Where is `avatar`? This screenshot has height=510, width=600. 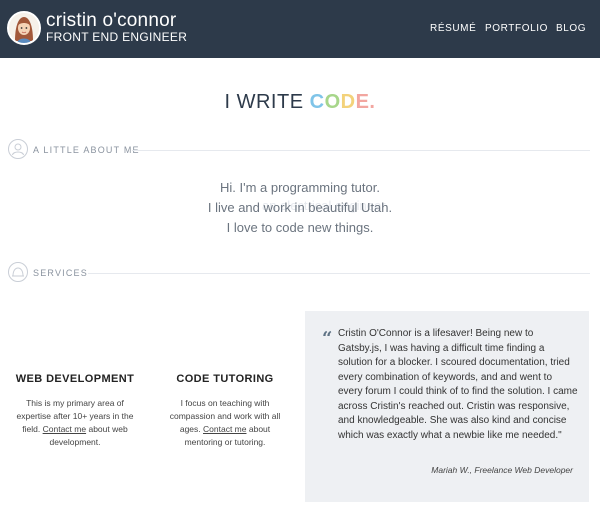
avatar is located at coordinates (24, 28).